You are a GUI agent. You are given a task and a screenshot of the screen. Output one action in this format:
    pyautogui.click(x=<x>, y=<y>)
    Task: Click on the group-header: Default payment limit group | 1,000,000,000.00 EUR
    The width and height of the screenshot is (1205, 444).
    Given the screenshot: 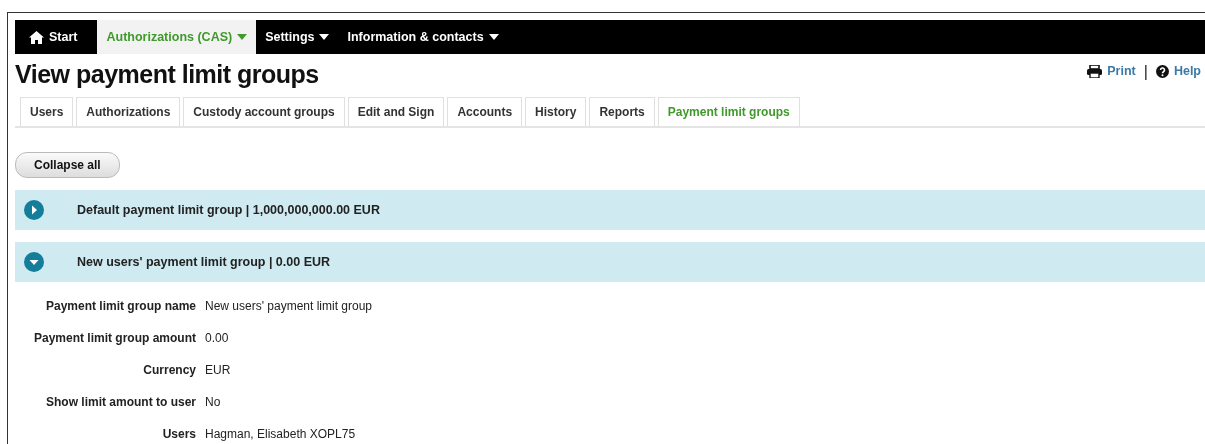 What is the action you would take?
    pyautogui.click(x=610, y=210)
    